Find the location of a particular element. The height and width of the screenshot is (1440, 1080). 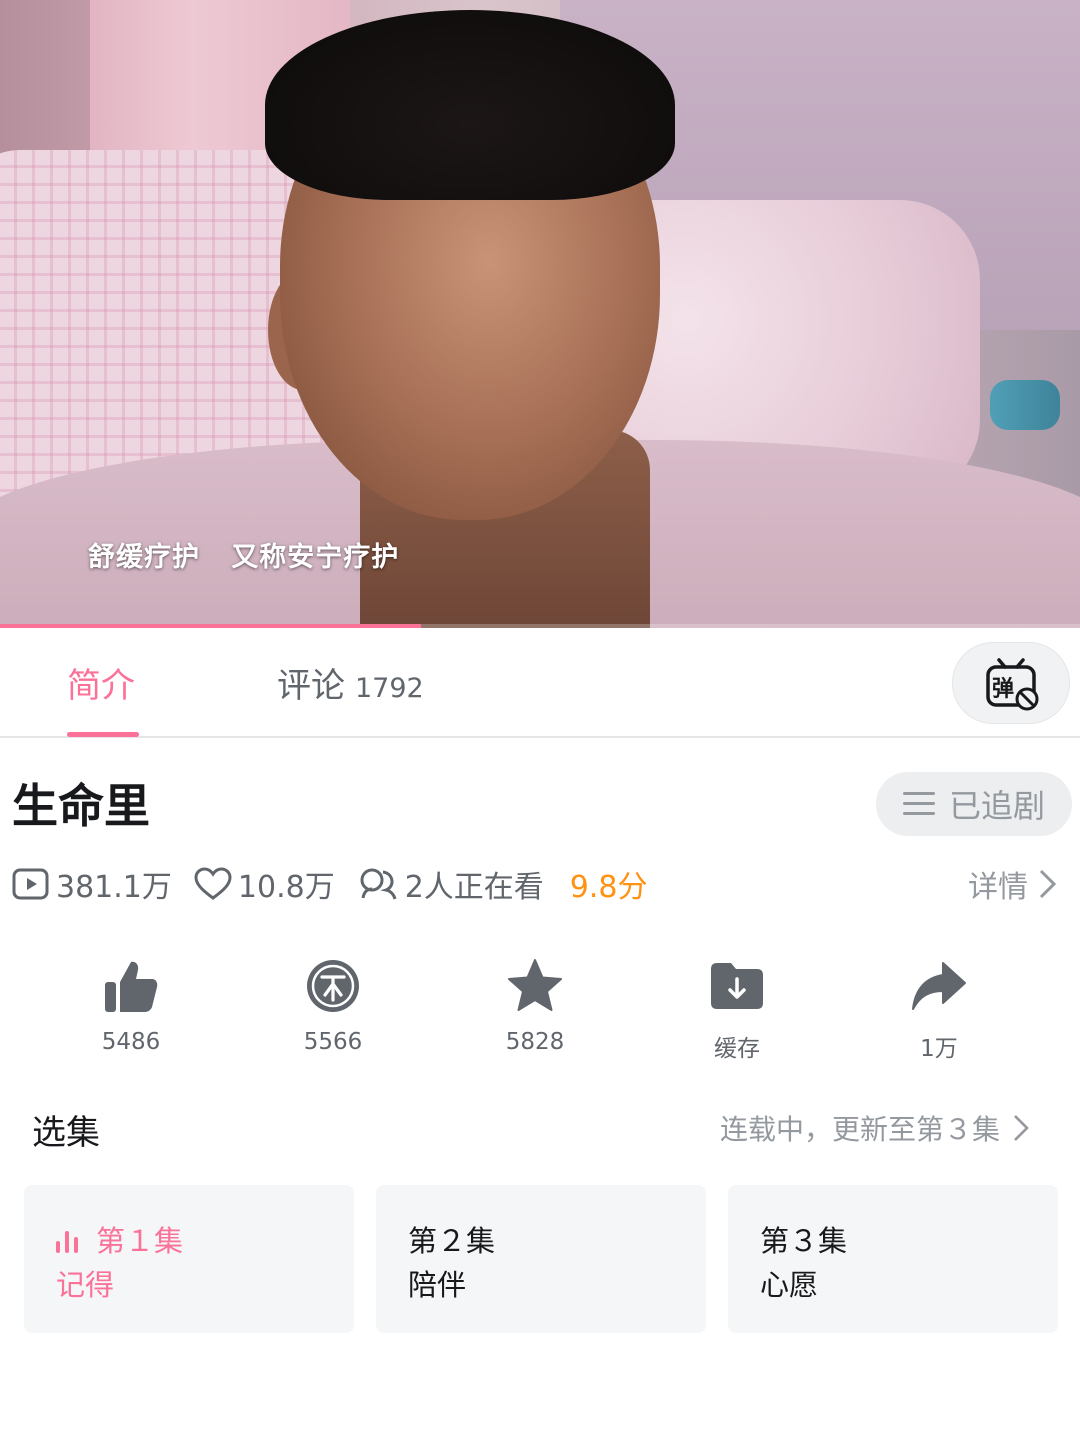

coin-button: 5566 is located at coordinates (333, 1005).